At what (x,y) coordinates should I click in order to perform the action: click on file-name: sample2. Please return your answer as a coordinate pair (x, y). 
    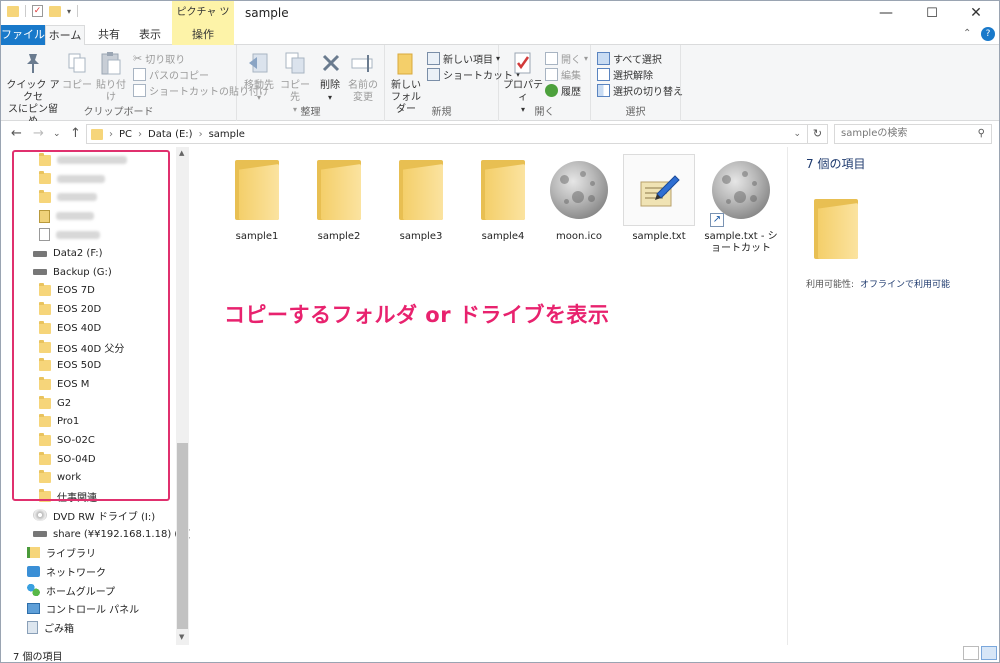
    Looking at the image, I should click on (339, 236).